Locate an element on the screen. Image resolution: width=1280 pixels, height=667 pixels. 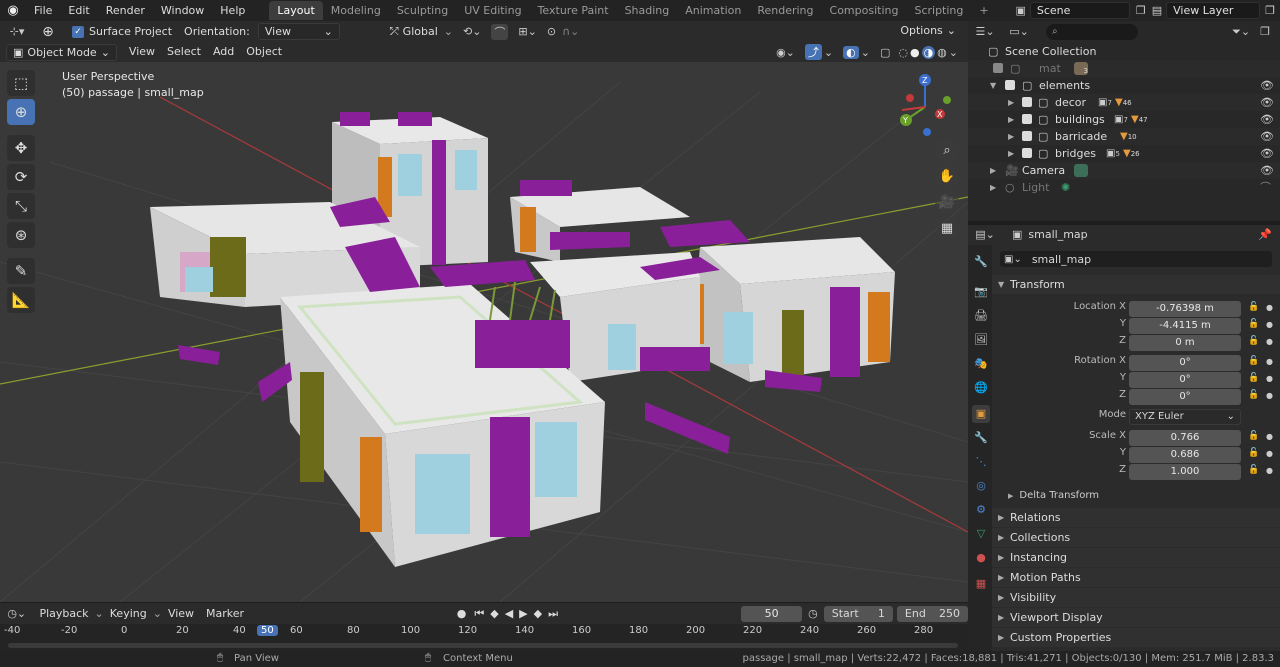
solid-shading-icon: ● is located at coordinates (915, 52).